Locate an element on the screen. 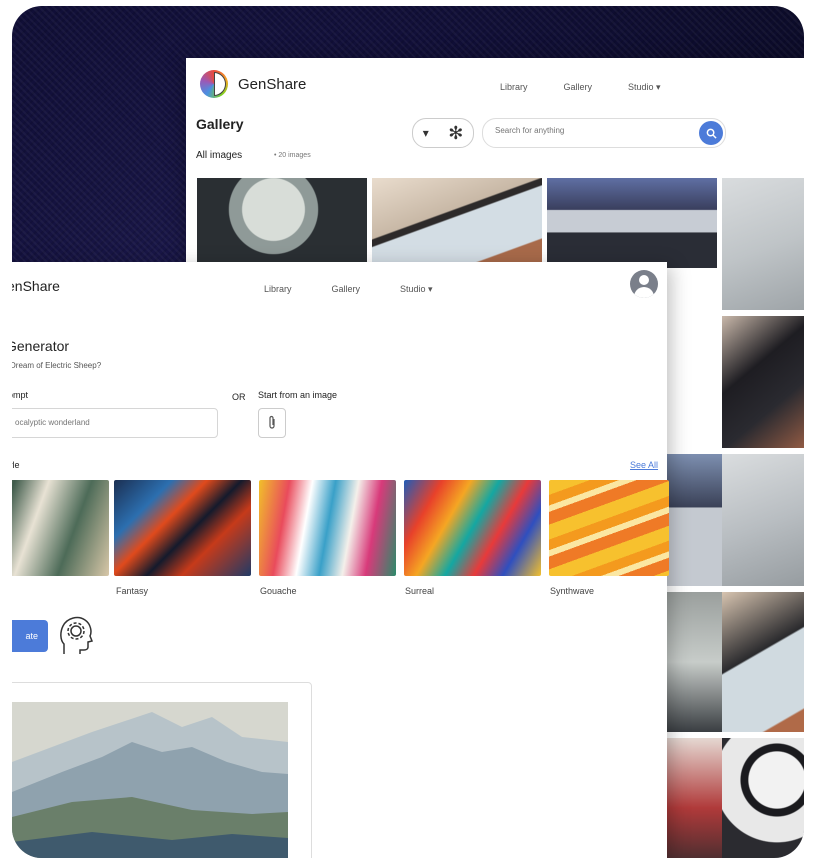  paperclip-icon is located at coordinates (272, 422).